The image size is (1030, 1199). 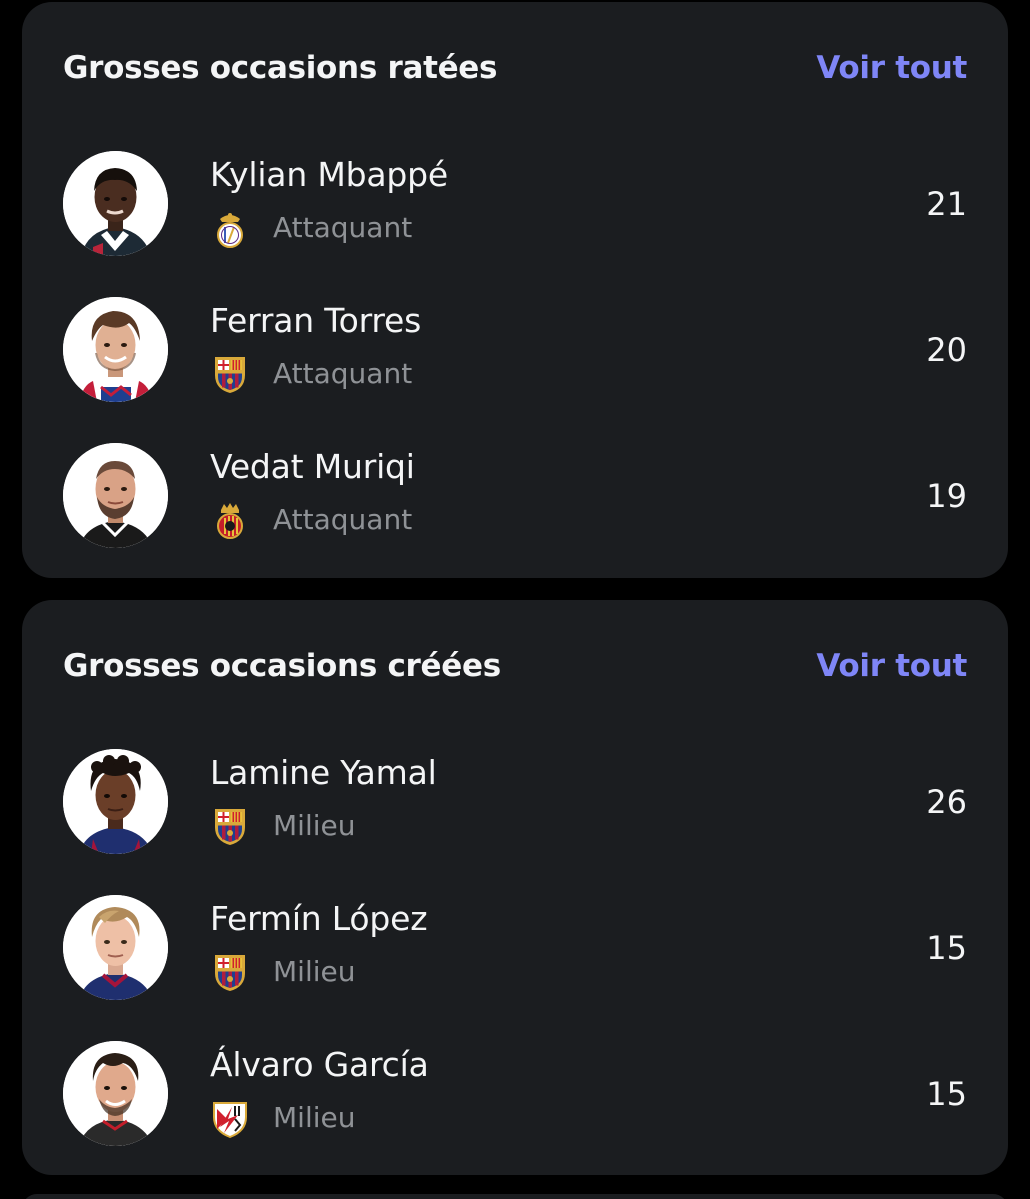 What do you see at coordinates (515, 494) in the screenshot?
I see `player-row: Vedat Muriqi Attaquant 19` at bounding box center [515, 494].